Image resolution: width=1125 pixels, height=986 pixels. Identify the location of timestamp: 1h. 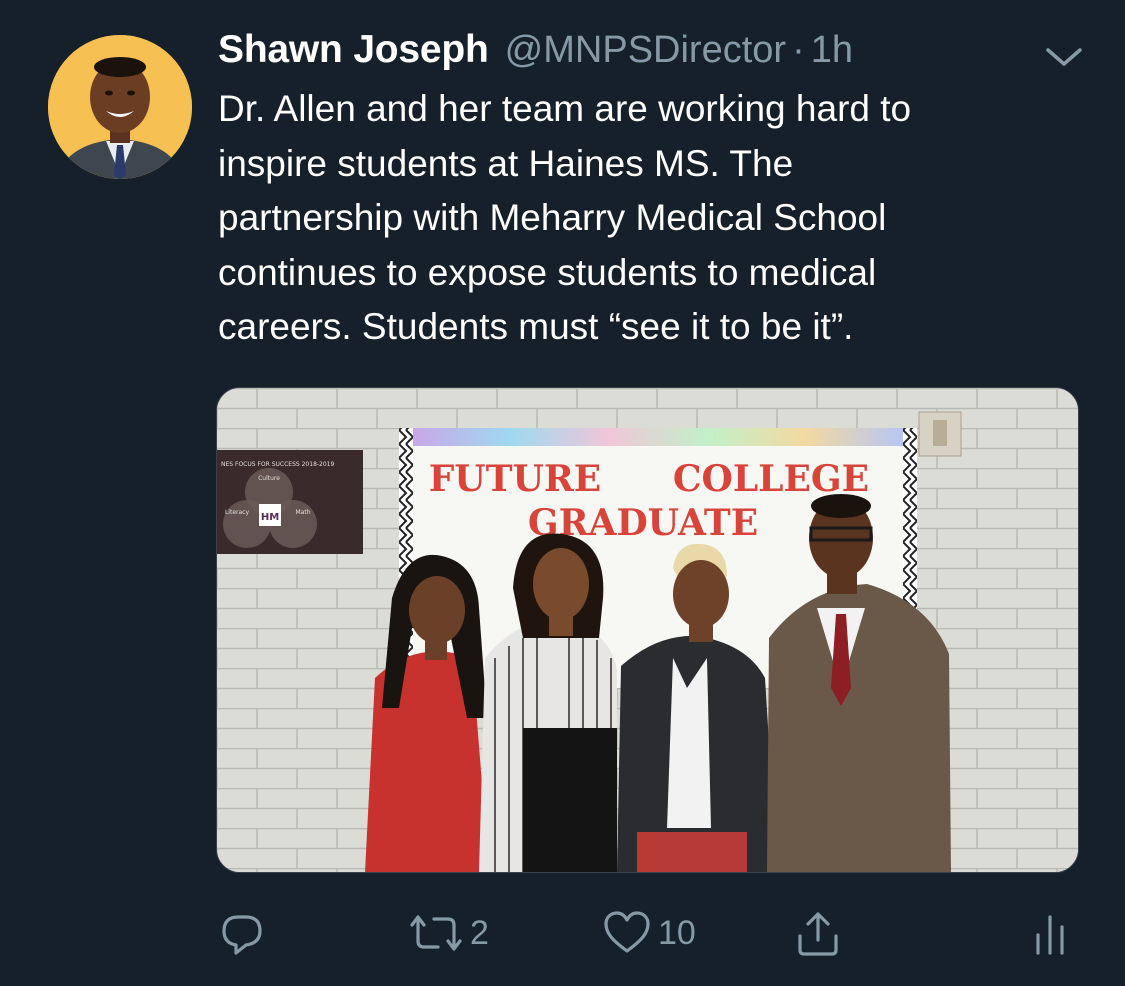
(832, 50).